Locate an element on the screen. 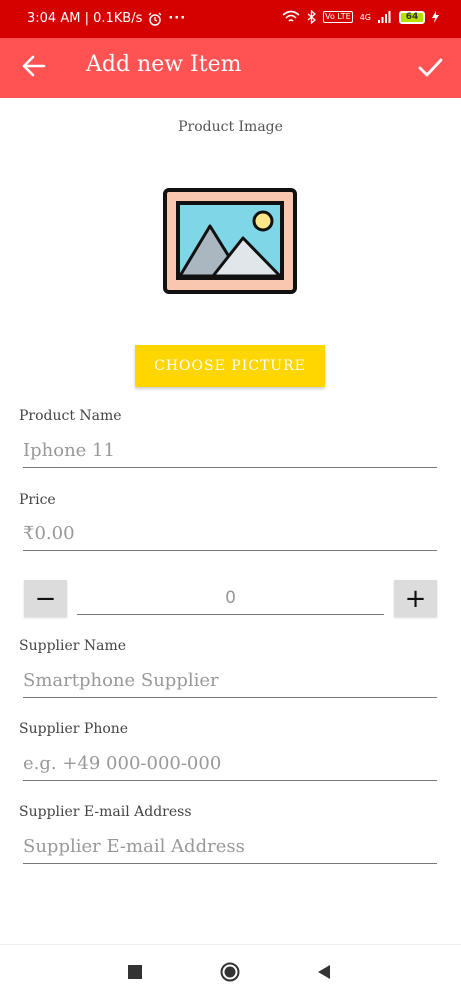 Image resolution: width=461 pixels, height=1001 pixels. supplier-name-input is located at coordinates (230, 681).